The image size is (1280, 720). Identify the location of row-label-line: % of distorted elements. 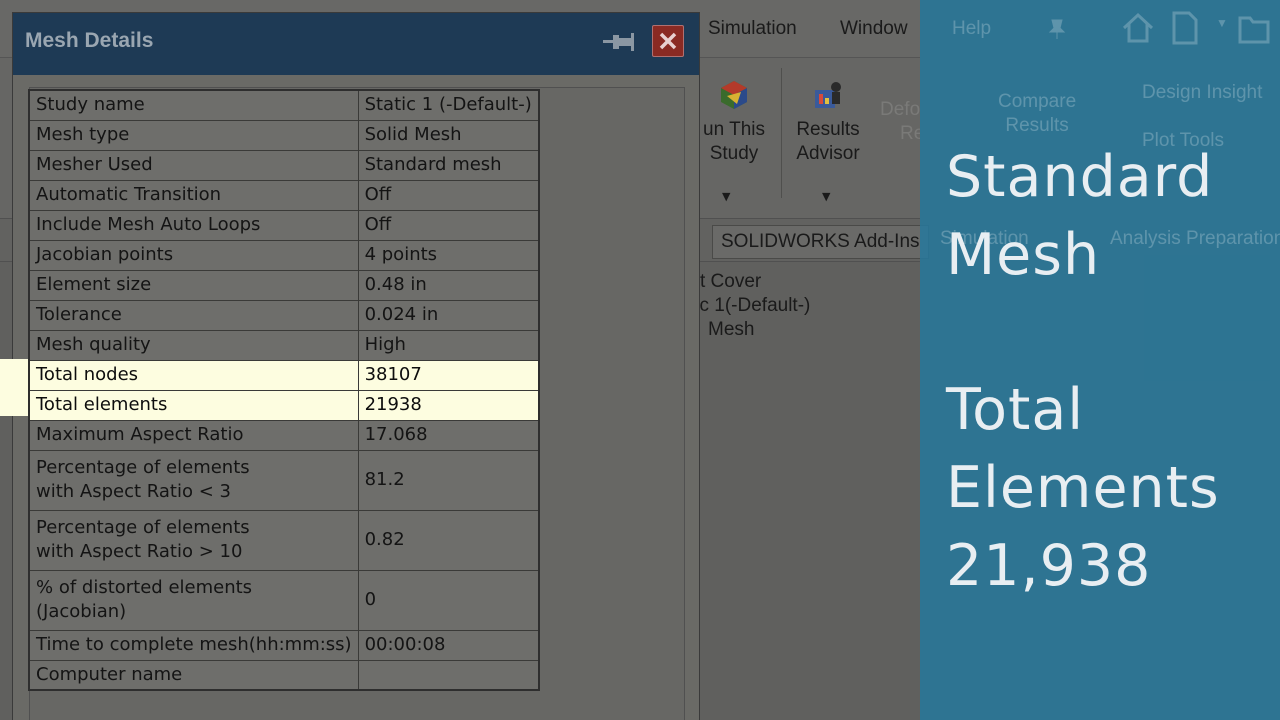
(144, 587).